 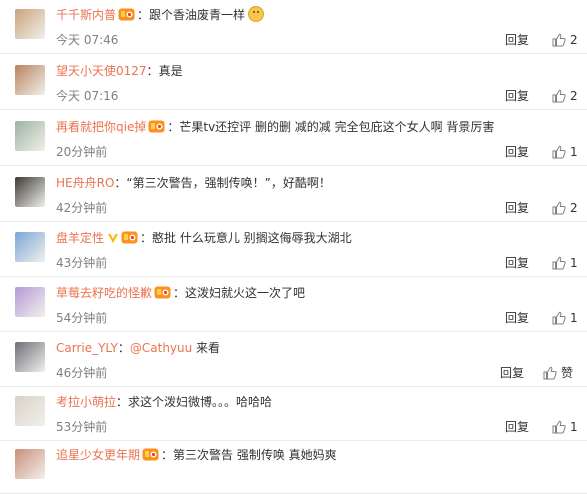 What do you see at coordinates (82, 427) in the screenshot?
I see `comment-time: 53分钟前` at bounding box center [82, 427].